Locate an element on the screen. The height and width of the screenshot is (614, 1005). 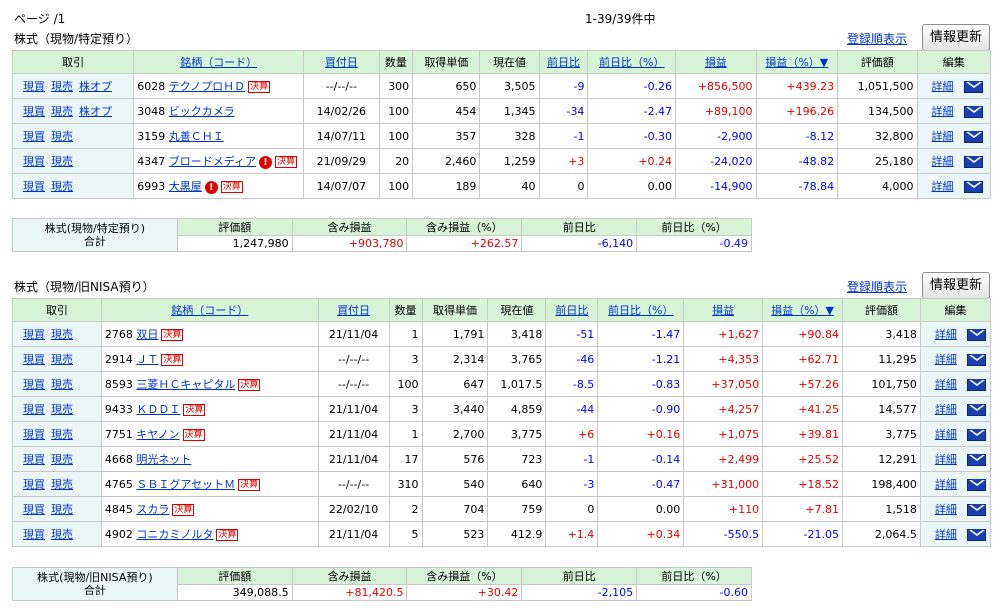
stock-name-link: コニカミノルタ is located at coordinates (174, 534).